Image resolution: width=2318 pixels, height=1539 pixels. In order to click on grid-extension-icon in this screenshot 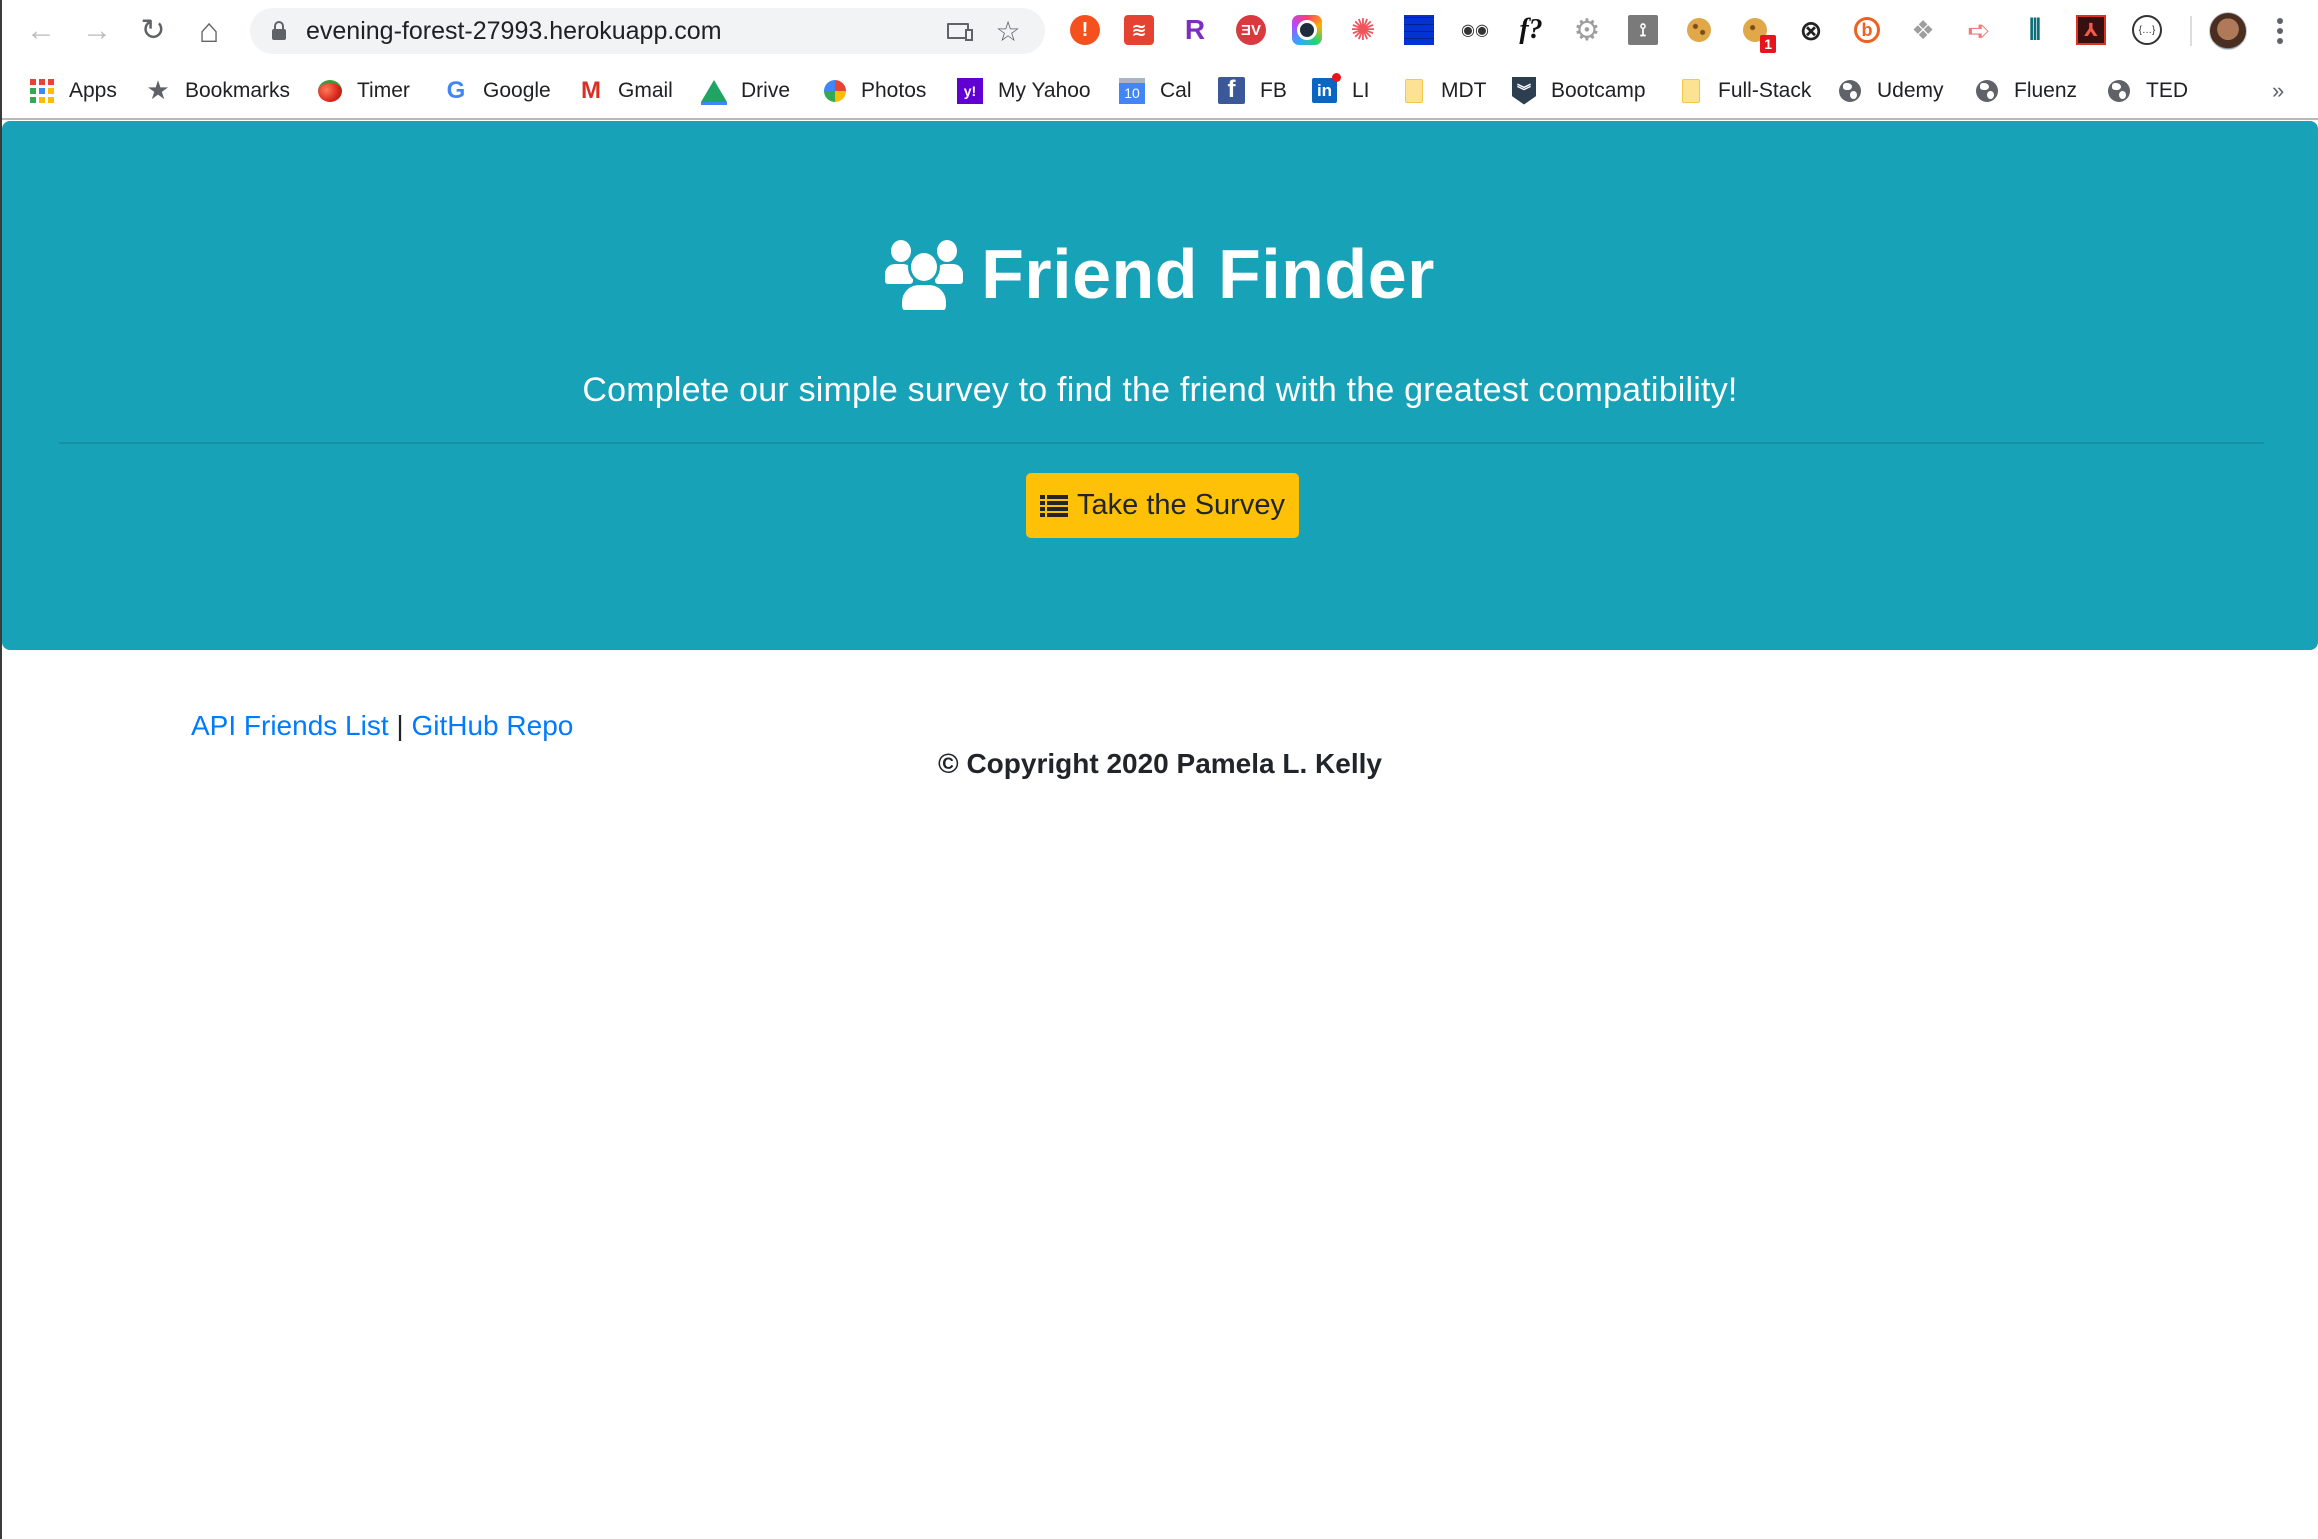, I will do `click(1419, 30)`.